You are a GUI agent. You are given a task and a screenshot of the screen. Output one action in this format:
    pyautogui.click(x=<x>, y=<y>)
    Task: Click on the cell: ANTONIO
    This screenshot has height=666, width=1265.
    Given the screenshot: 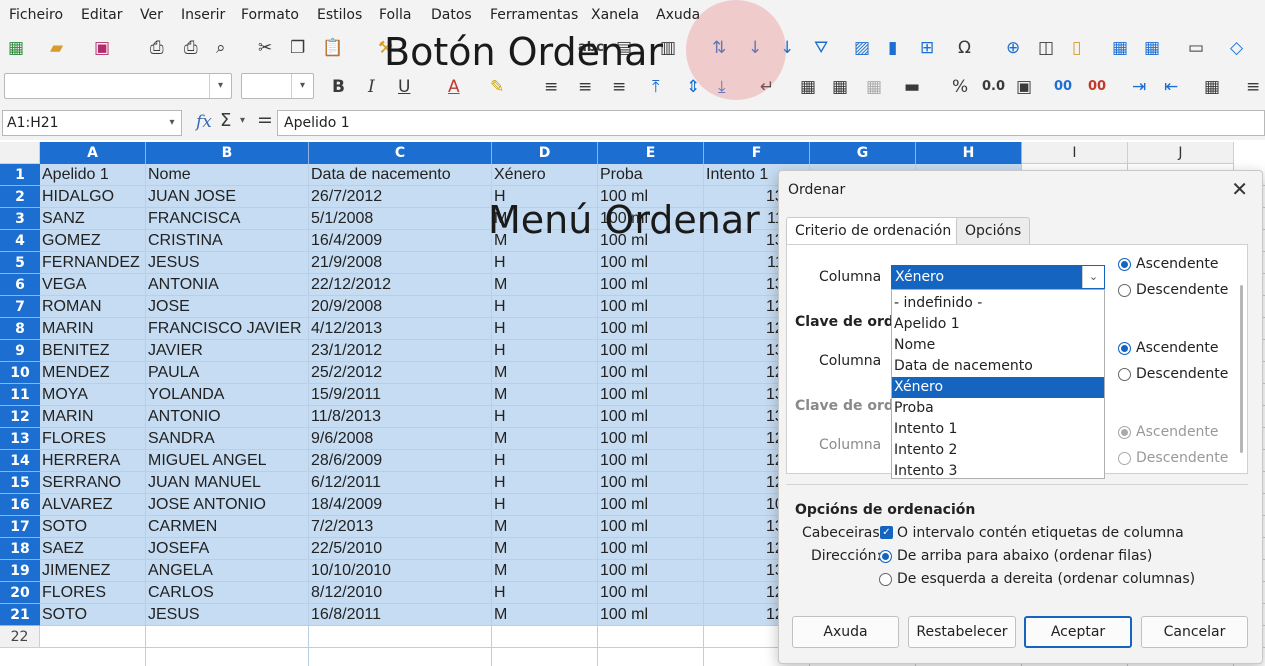 What is the action you would take?
    pyautogui.click(x=226, y=417)
    